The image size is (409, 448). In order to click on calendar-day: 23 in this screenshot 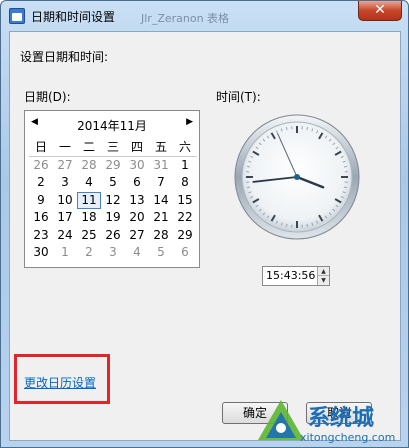, I will do `click(41, 236)`.